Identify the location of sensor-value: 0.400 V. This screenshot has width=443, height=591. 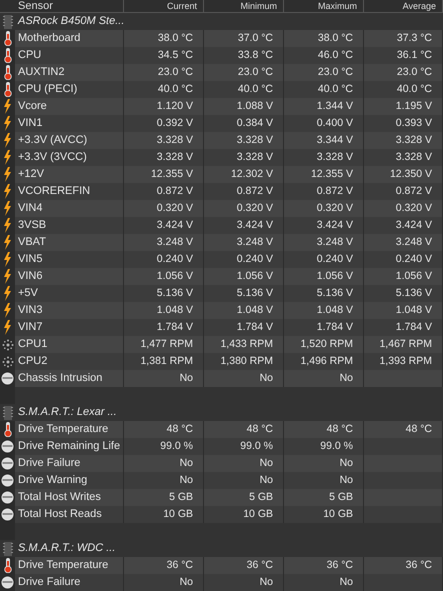
(324, 123).